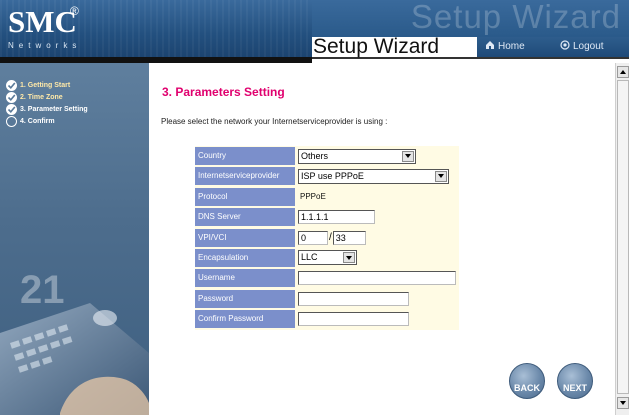  What do you see at coordinates (37, 121) in the screenshot?
I see `step-label: 4. Confirm` at bounding box center [37, 121].